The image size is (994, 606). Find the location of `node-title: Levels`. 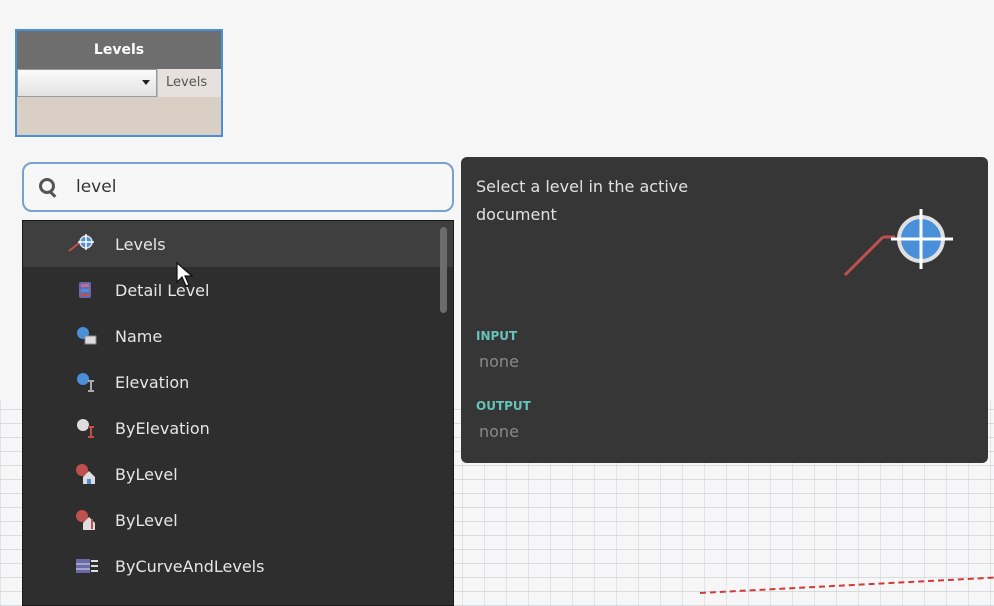

node-title: Levels is located at coordinates (119, 50).